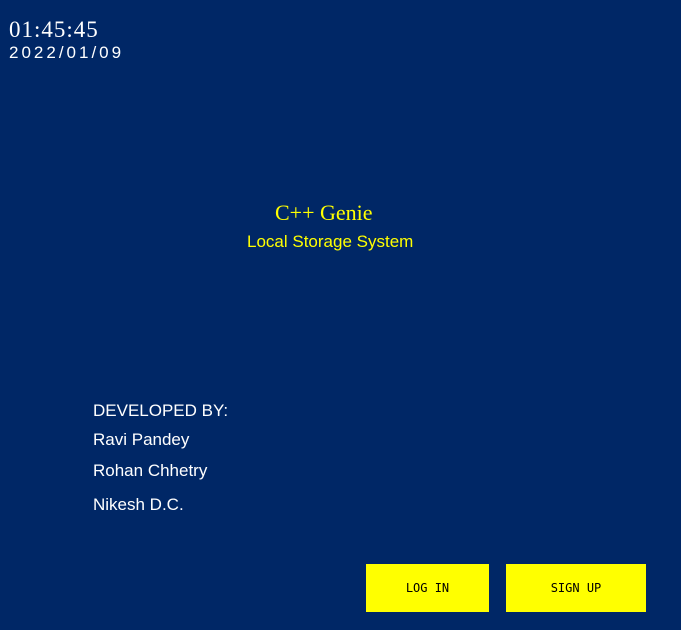 Image resolution: width=681 pixels, height=630 pixels. Describe the element at coordinates (54, 29) in the screenshot. I see `clock-time: 01:45:45` at that location.